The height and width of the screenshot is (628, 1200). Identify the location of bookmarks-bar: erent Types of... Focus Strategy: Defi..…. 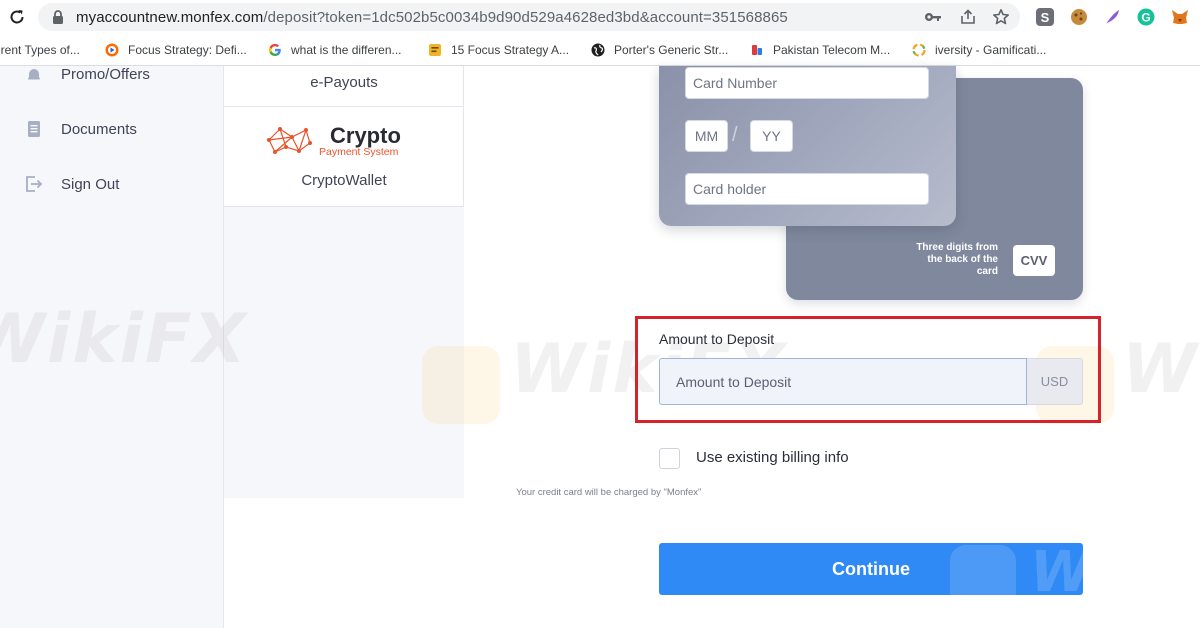
(600, 50).